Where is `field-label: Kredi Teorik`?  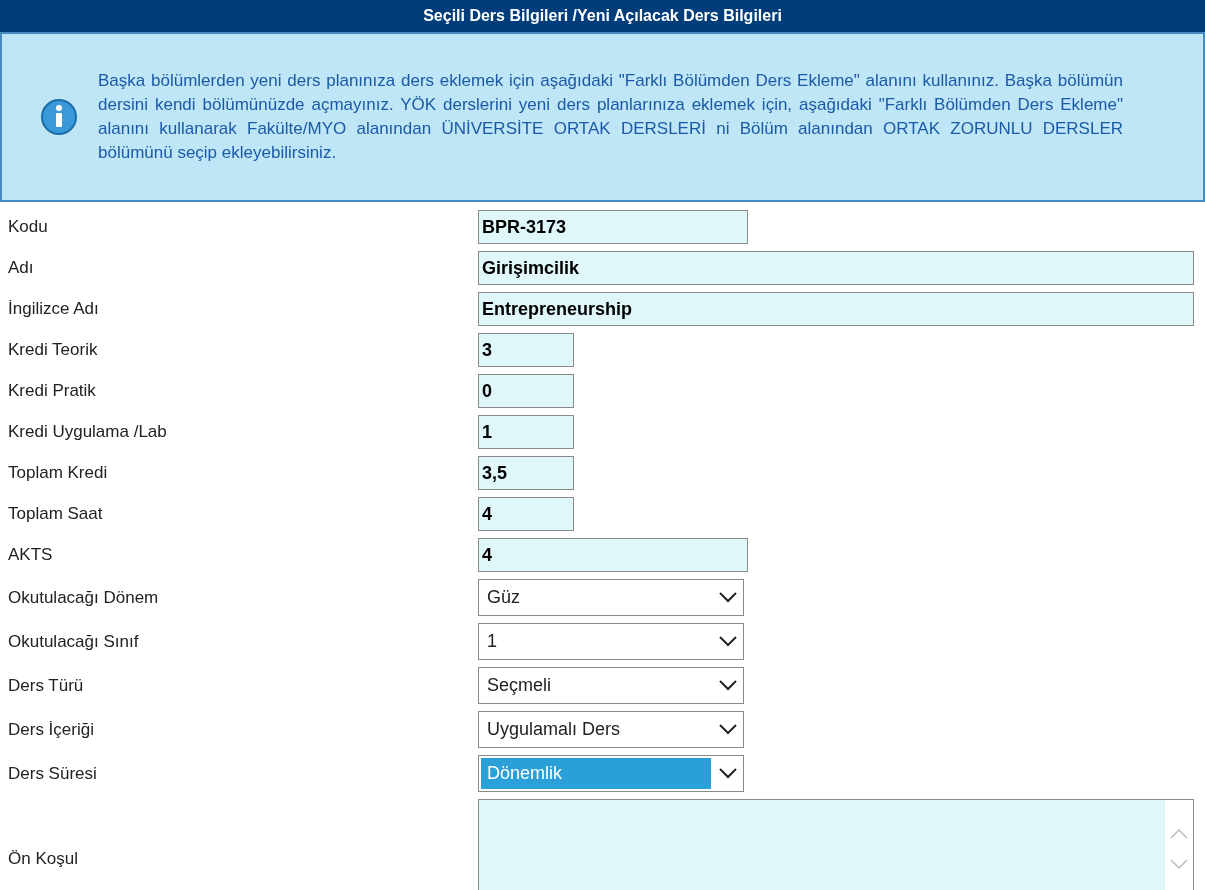
field-label: Kredi Teorik is located at coordinates (53, 350).